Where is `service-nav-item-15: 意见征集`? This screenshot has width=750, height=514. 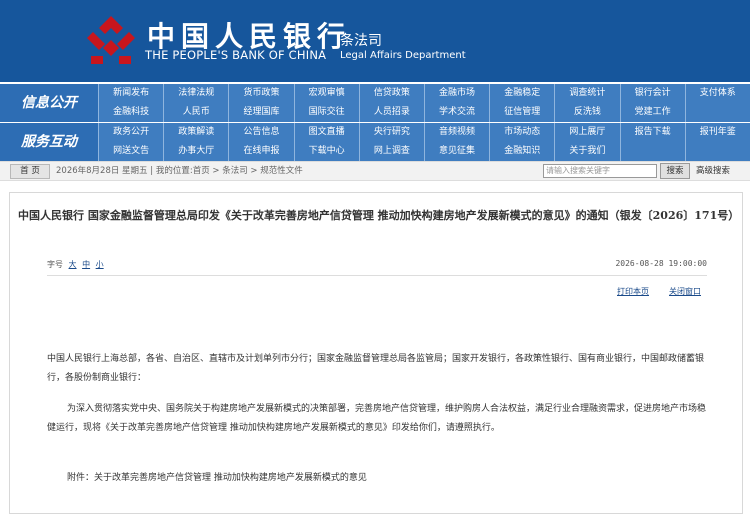
service-nav-item-15: 意见征集 is located at coordinates (456, 151).